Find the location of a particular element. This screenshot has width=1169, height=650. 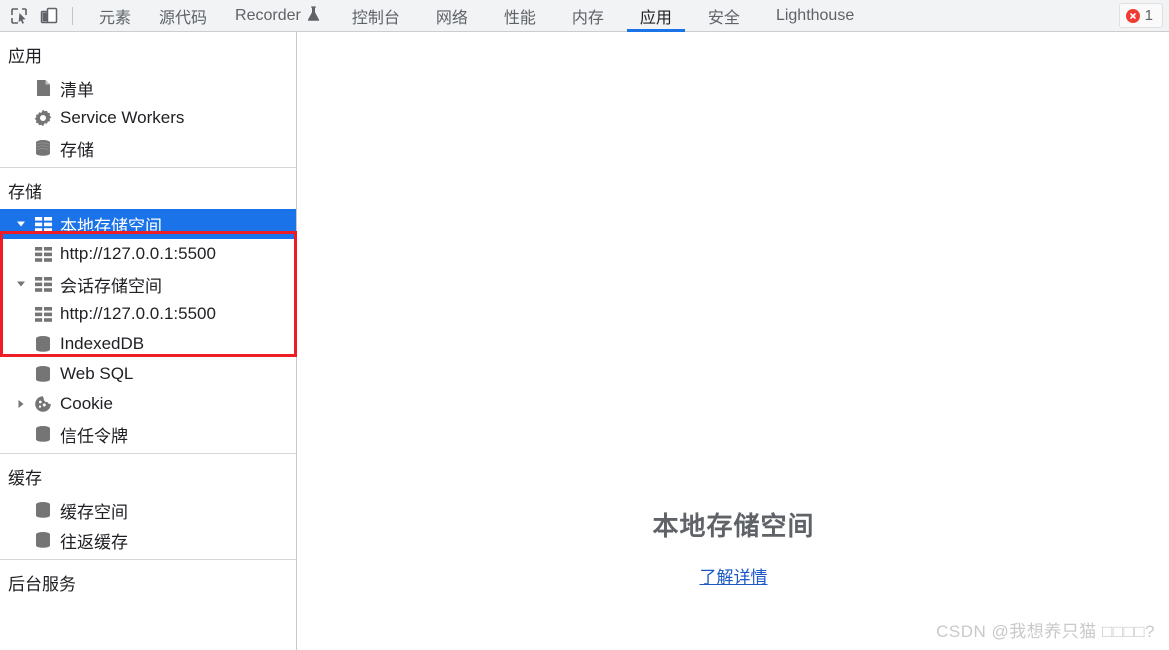

tab-recorder: Recorder is located at coordinates (277, 16).